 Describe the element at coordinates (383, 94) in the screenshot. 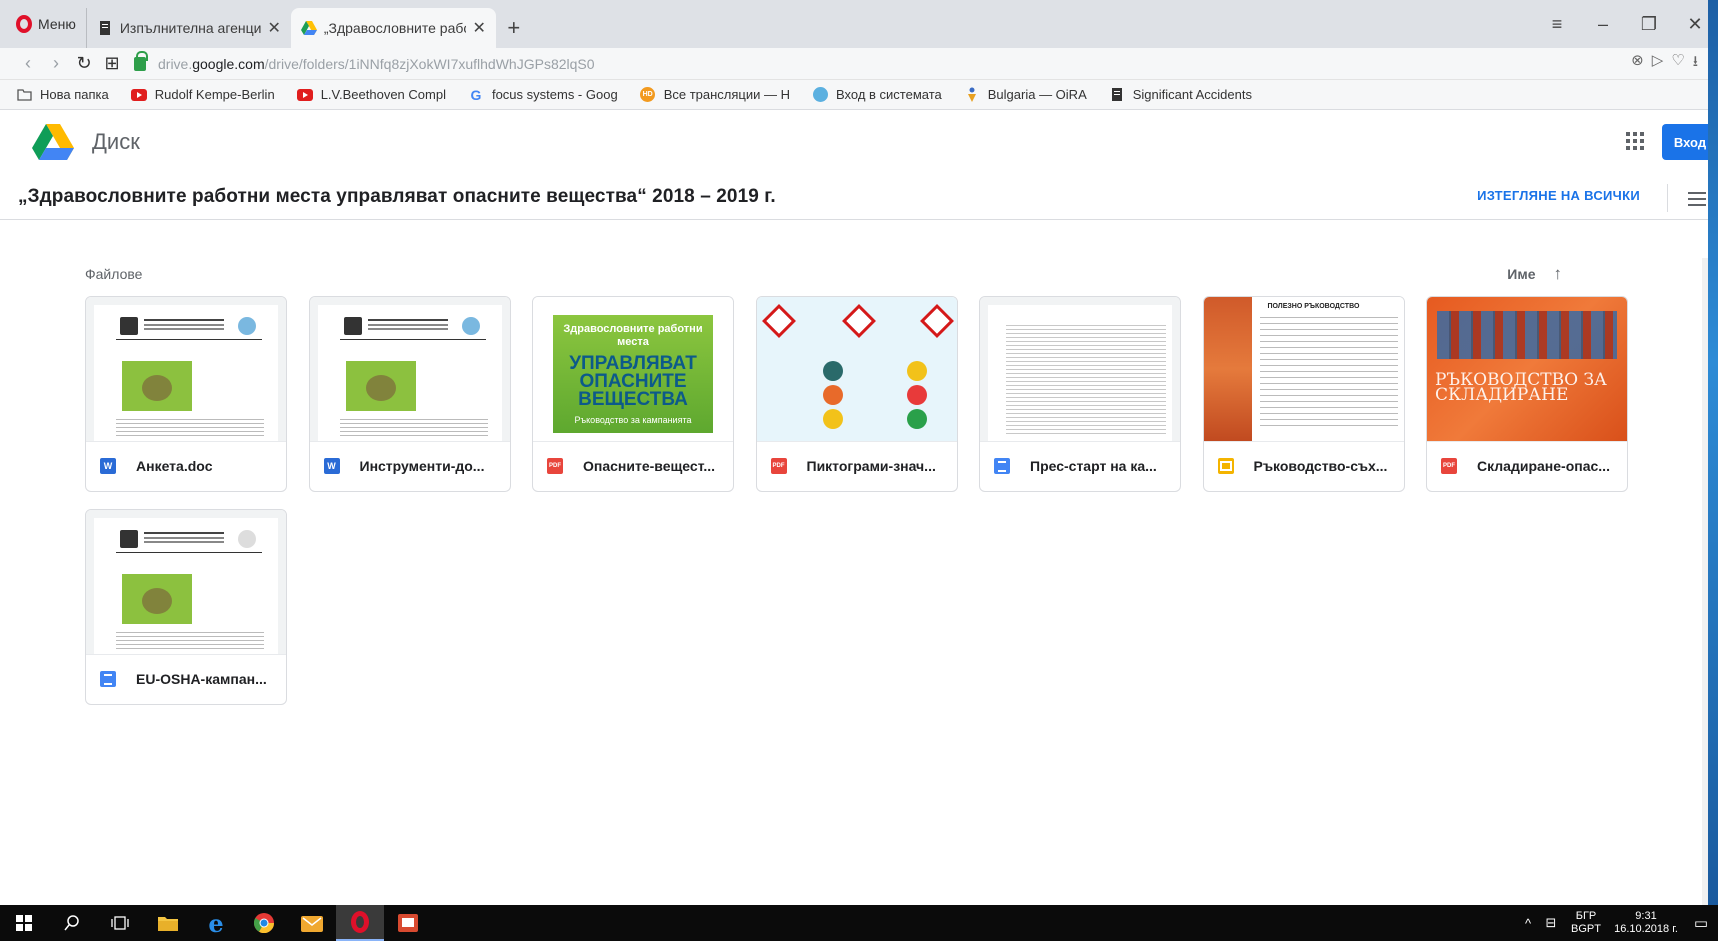

I see `bookmark-label: L.V.Beethoven Compl` at that location.